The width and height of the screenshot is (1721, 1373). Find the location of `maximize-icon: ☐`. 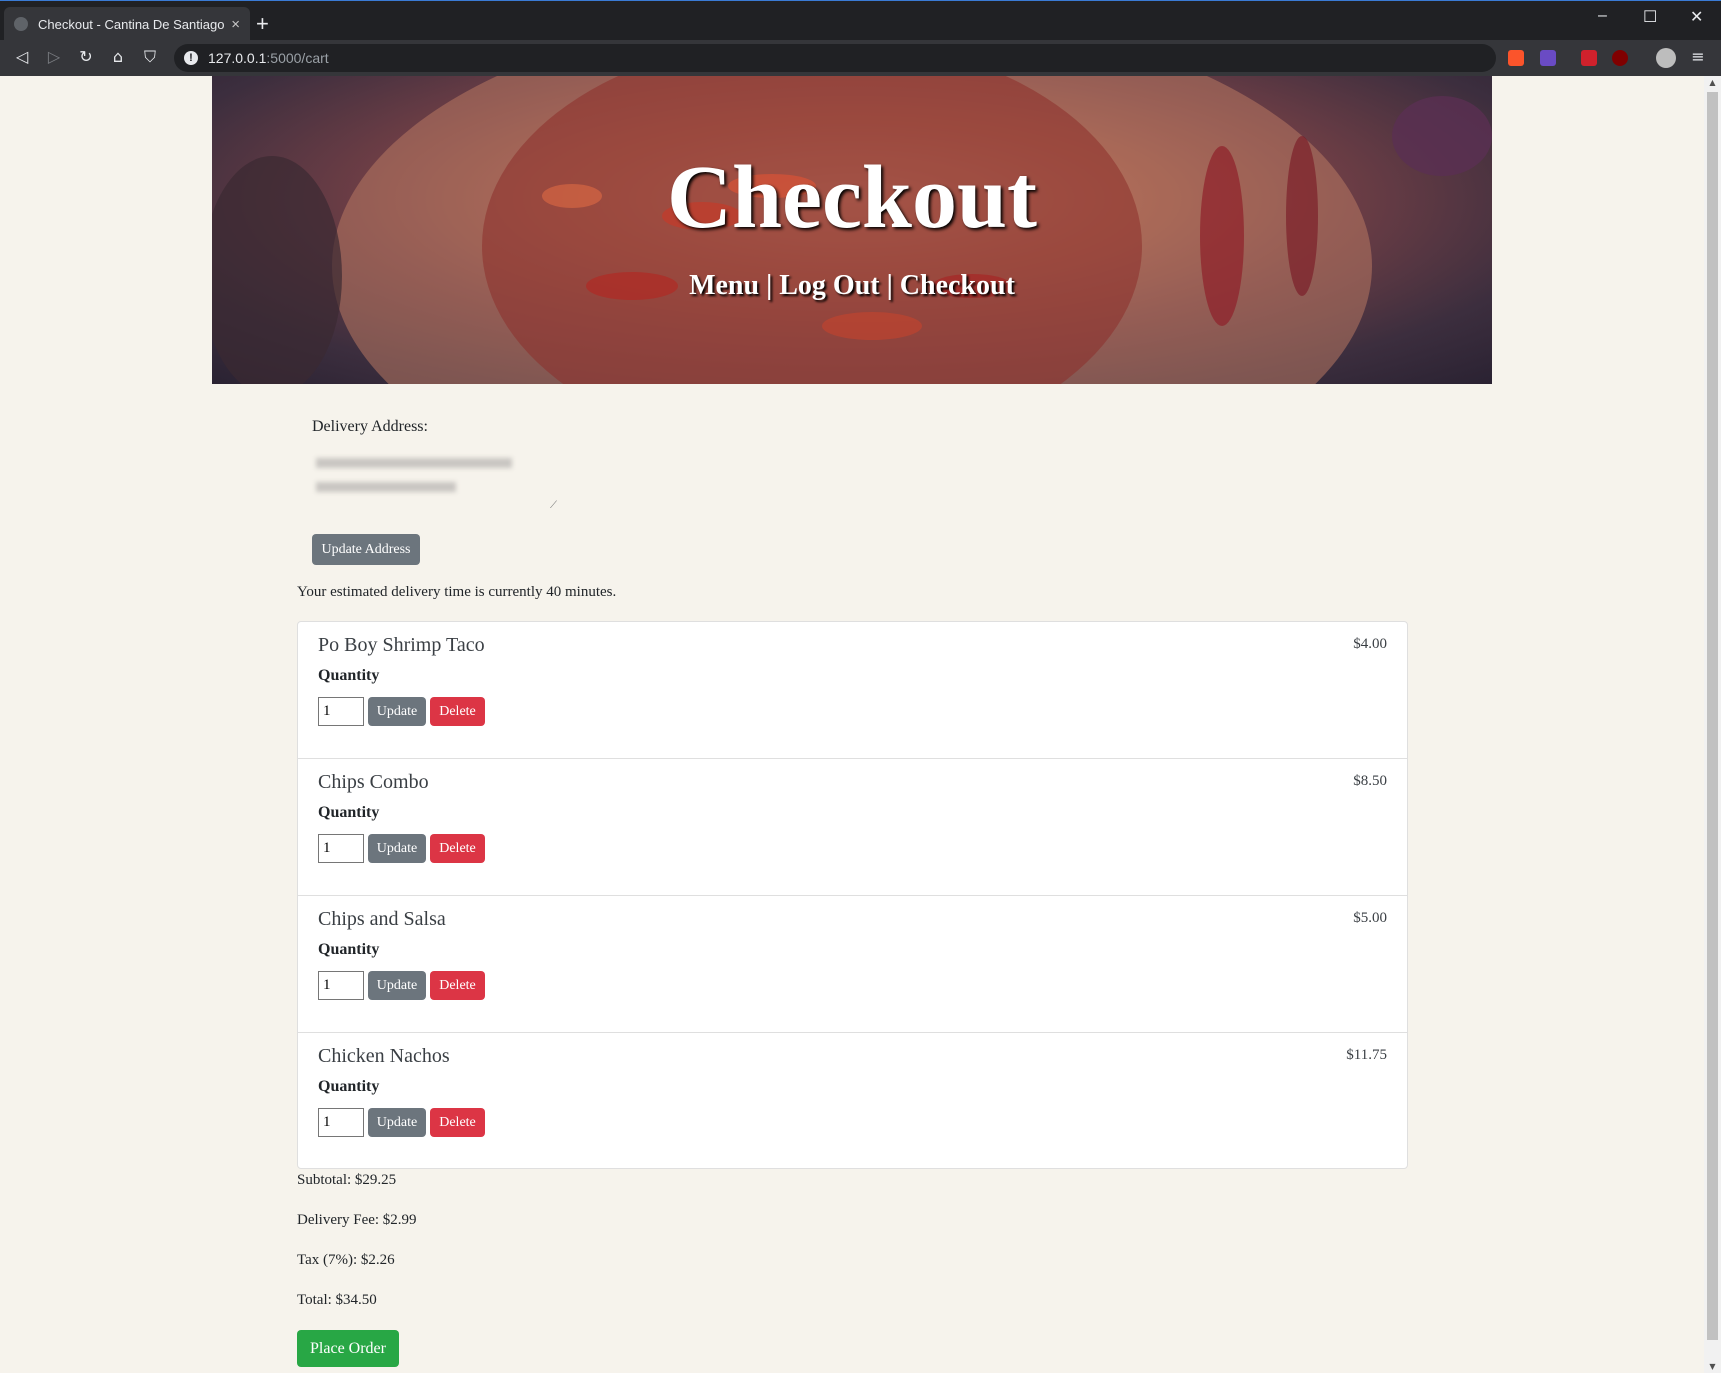

maximize-icon: ☐ is located at coordinates (1650, 17).